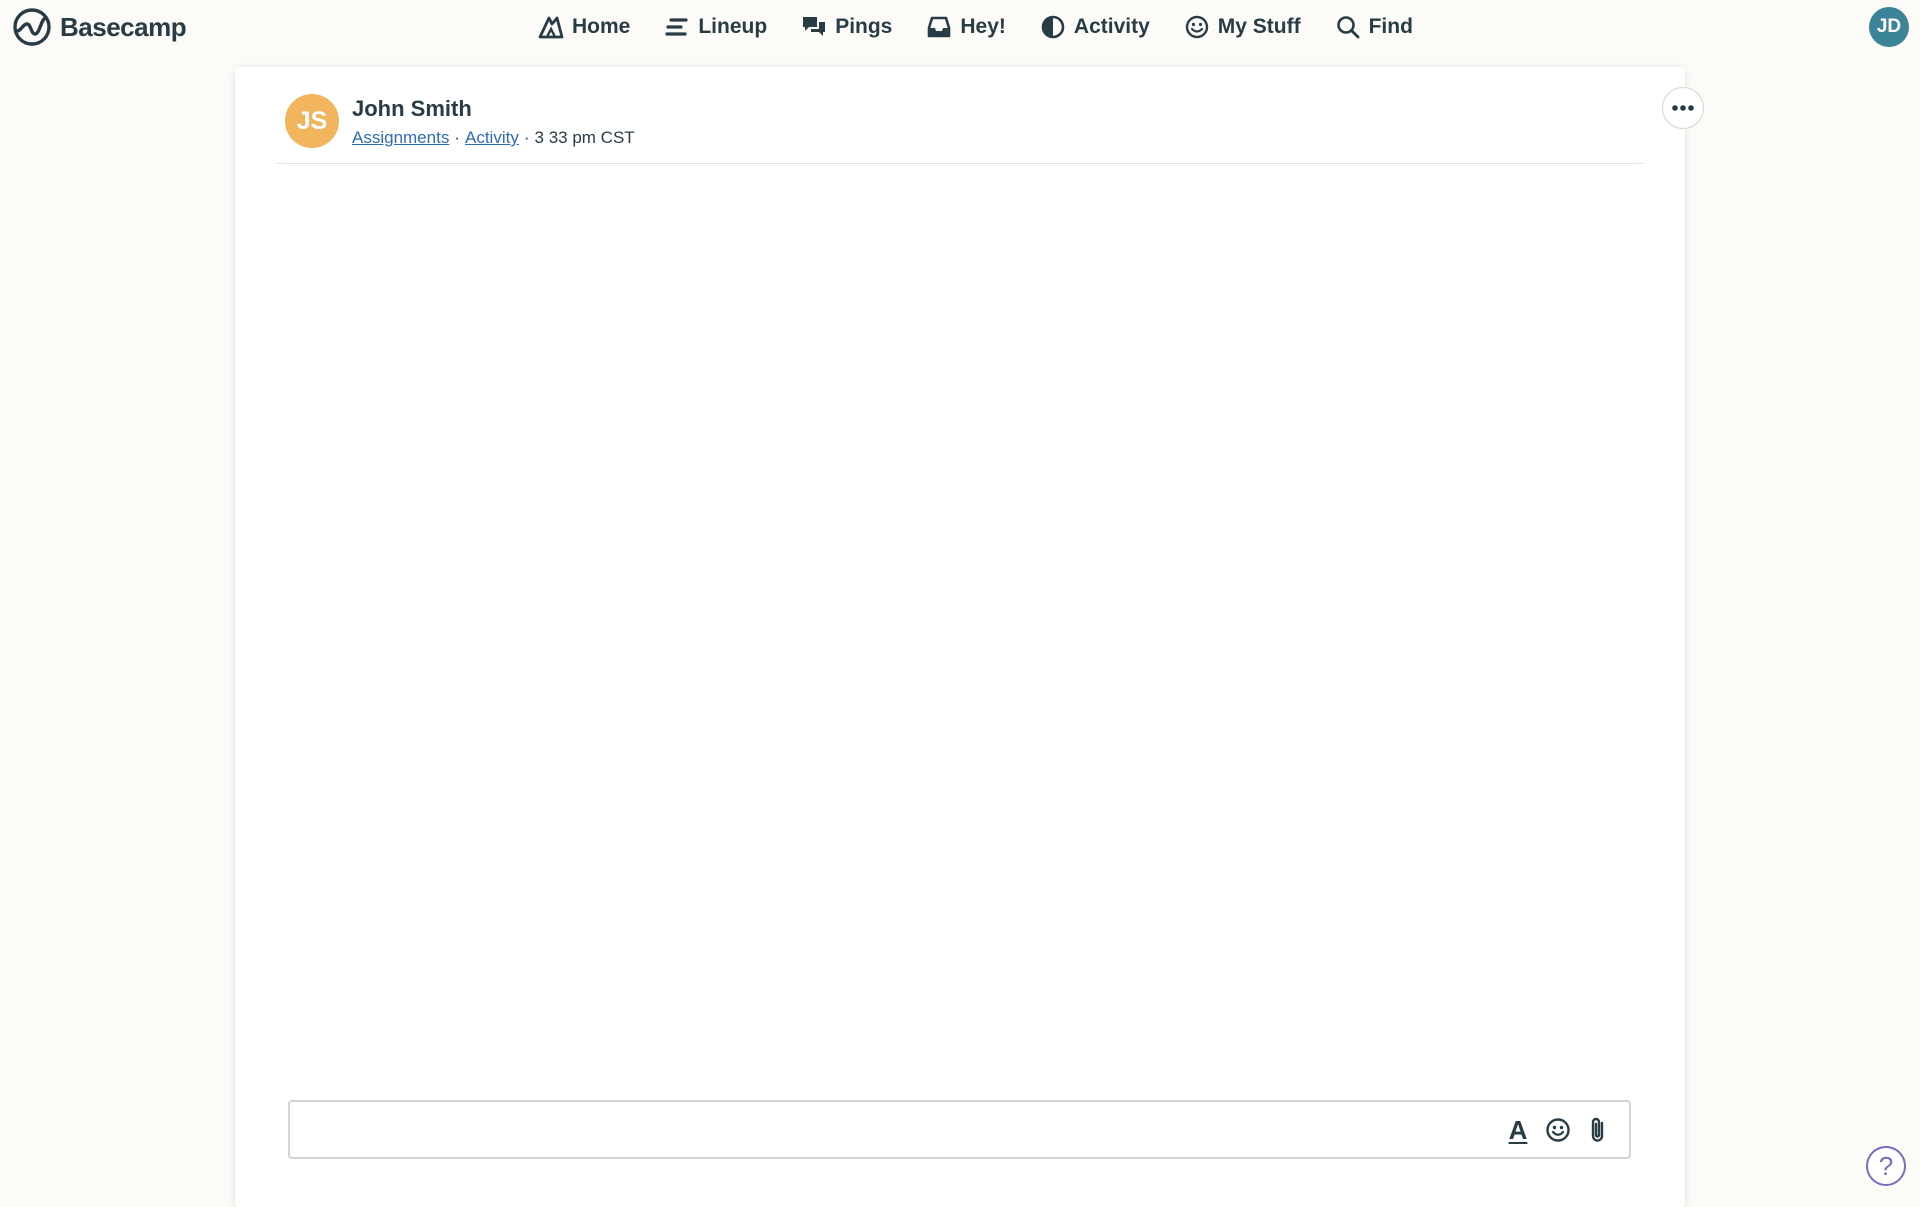 The height and width of the screenshot is (1207, 1920). Describe the element at coordinates (123, 26) in the screenshot. I see `logo-text: Basecamp` at that location.